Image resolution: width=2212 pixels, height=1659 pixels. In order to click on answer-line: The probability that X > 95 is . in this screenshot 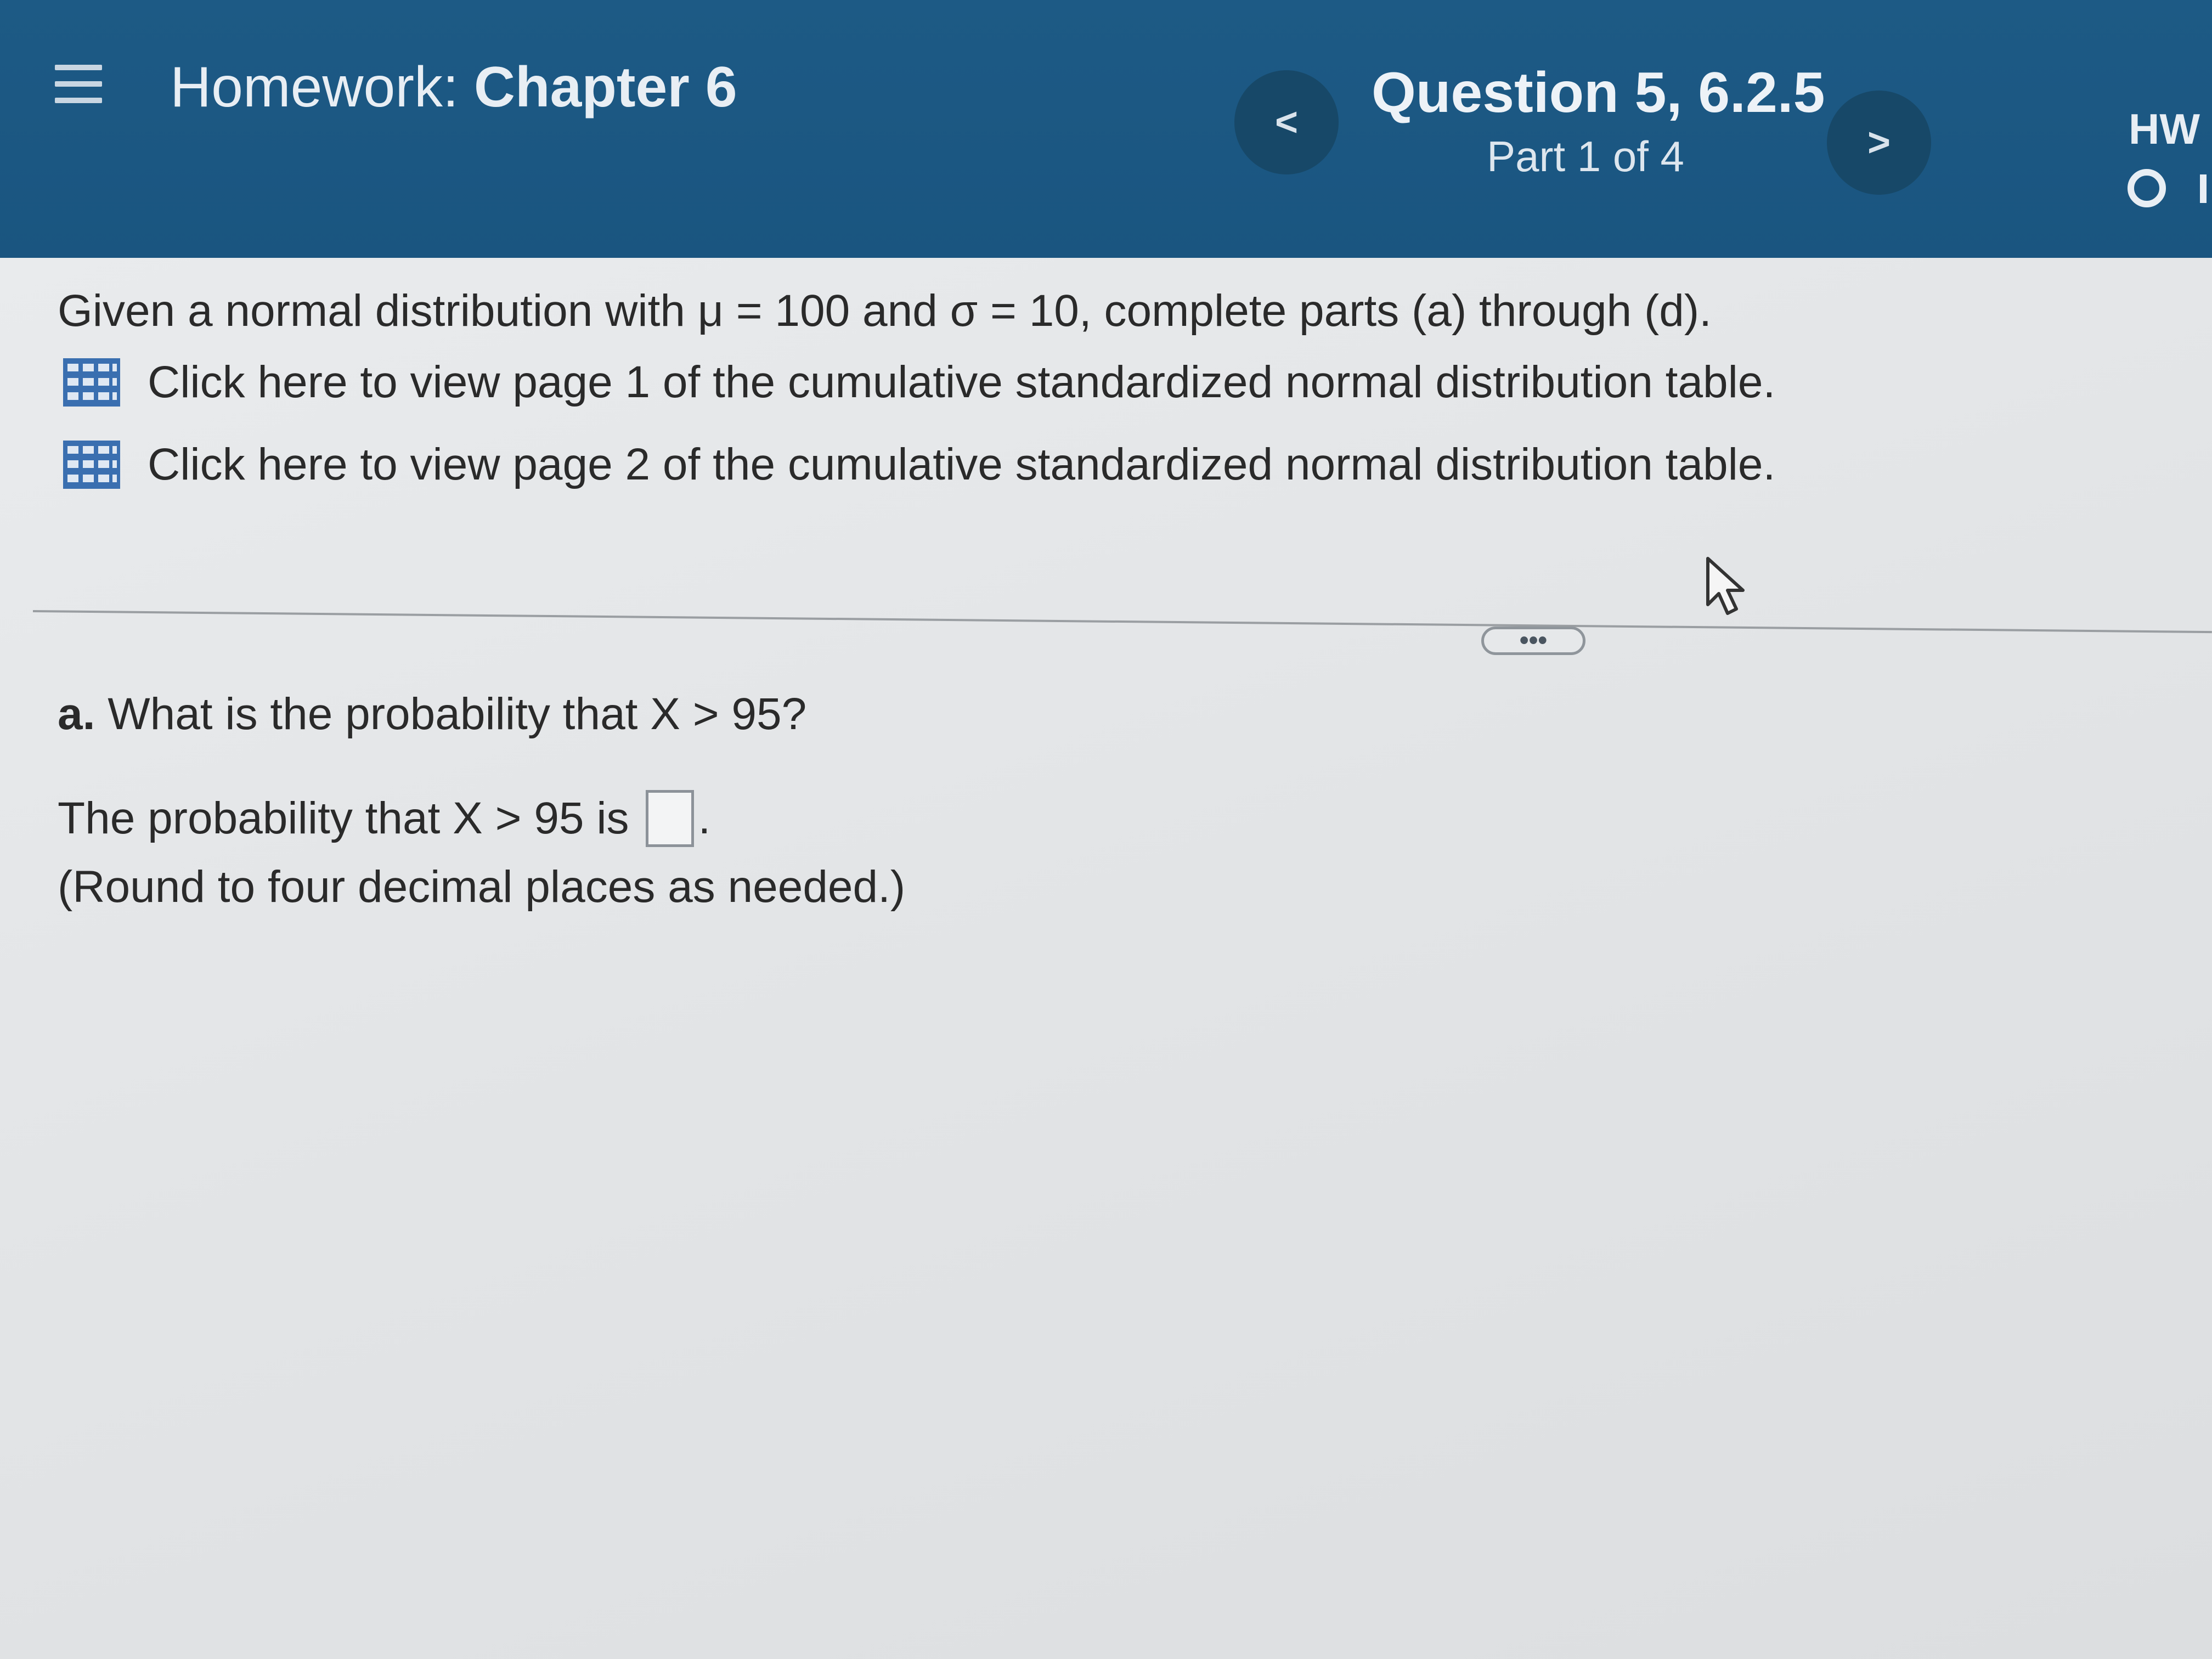, I will do `click(384, 818)`.